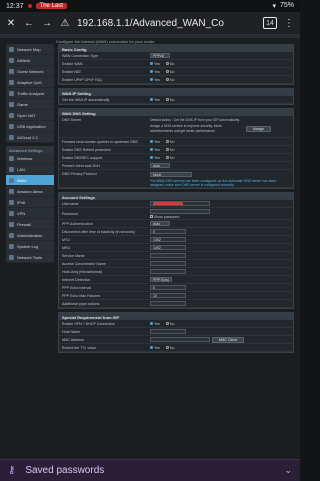  Describe the element at coordinates (30, 158) in the screenshot. I see `sidebar-item: Wireless` at that location.